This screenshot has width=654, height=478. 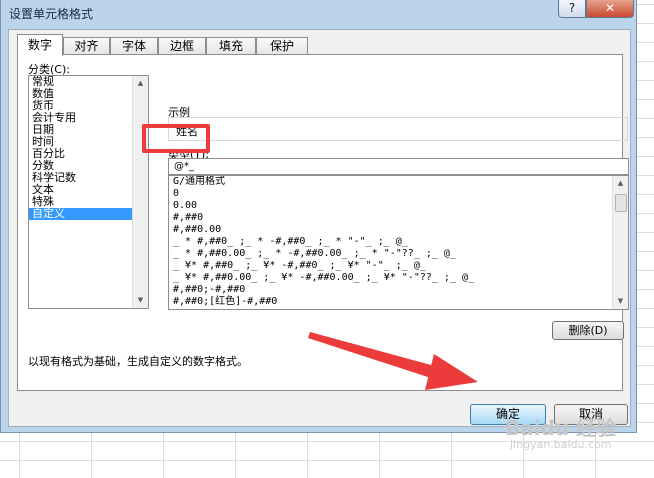 I want to click on sample-box, so click(x=398, y=129).